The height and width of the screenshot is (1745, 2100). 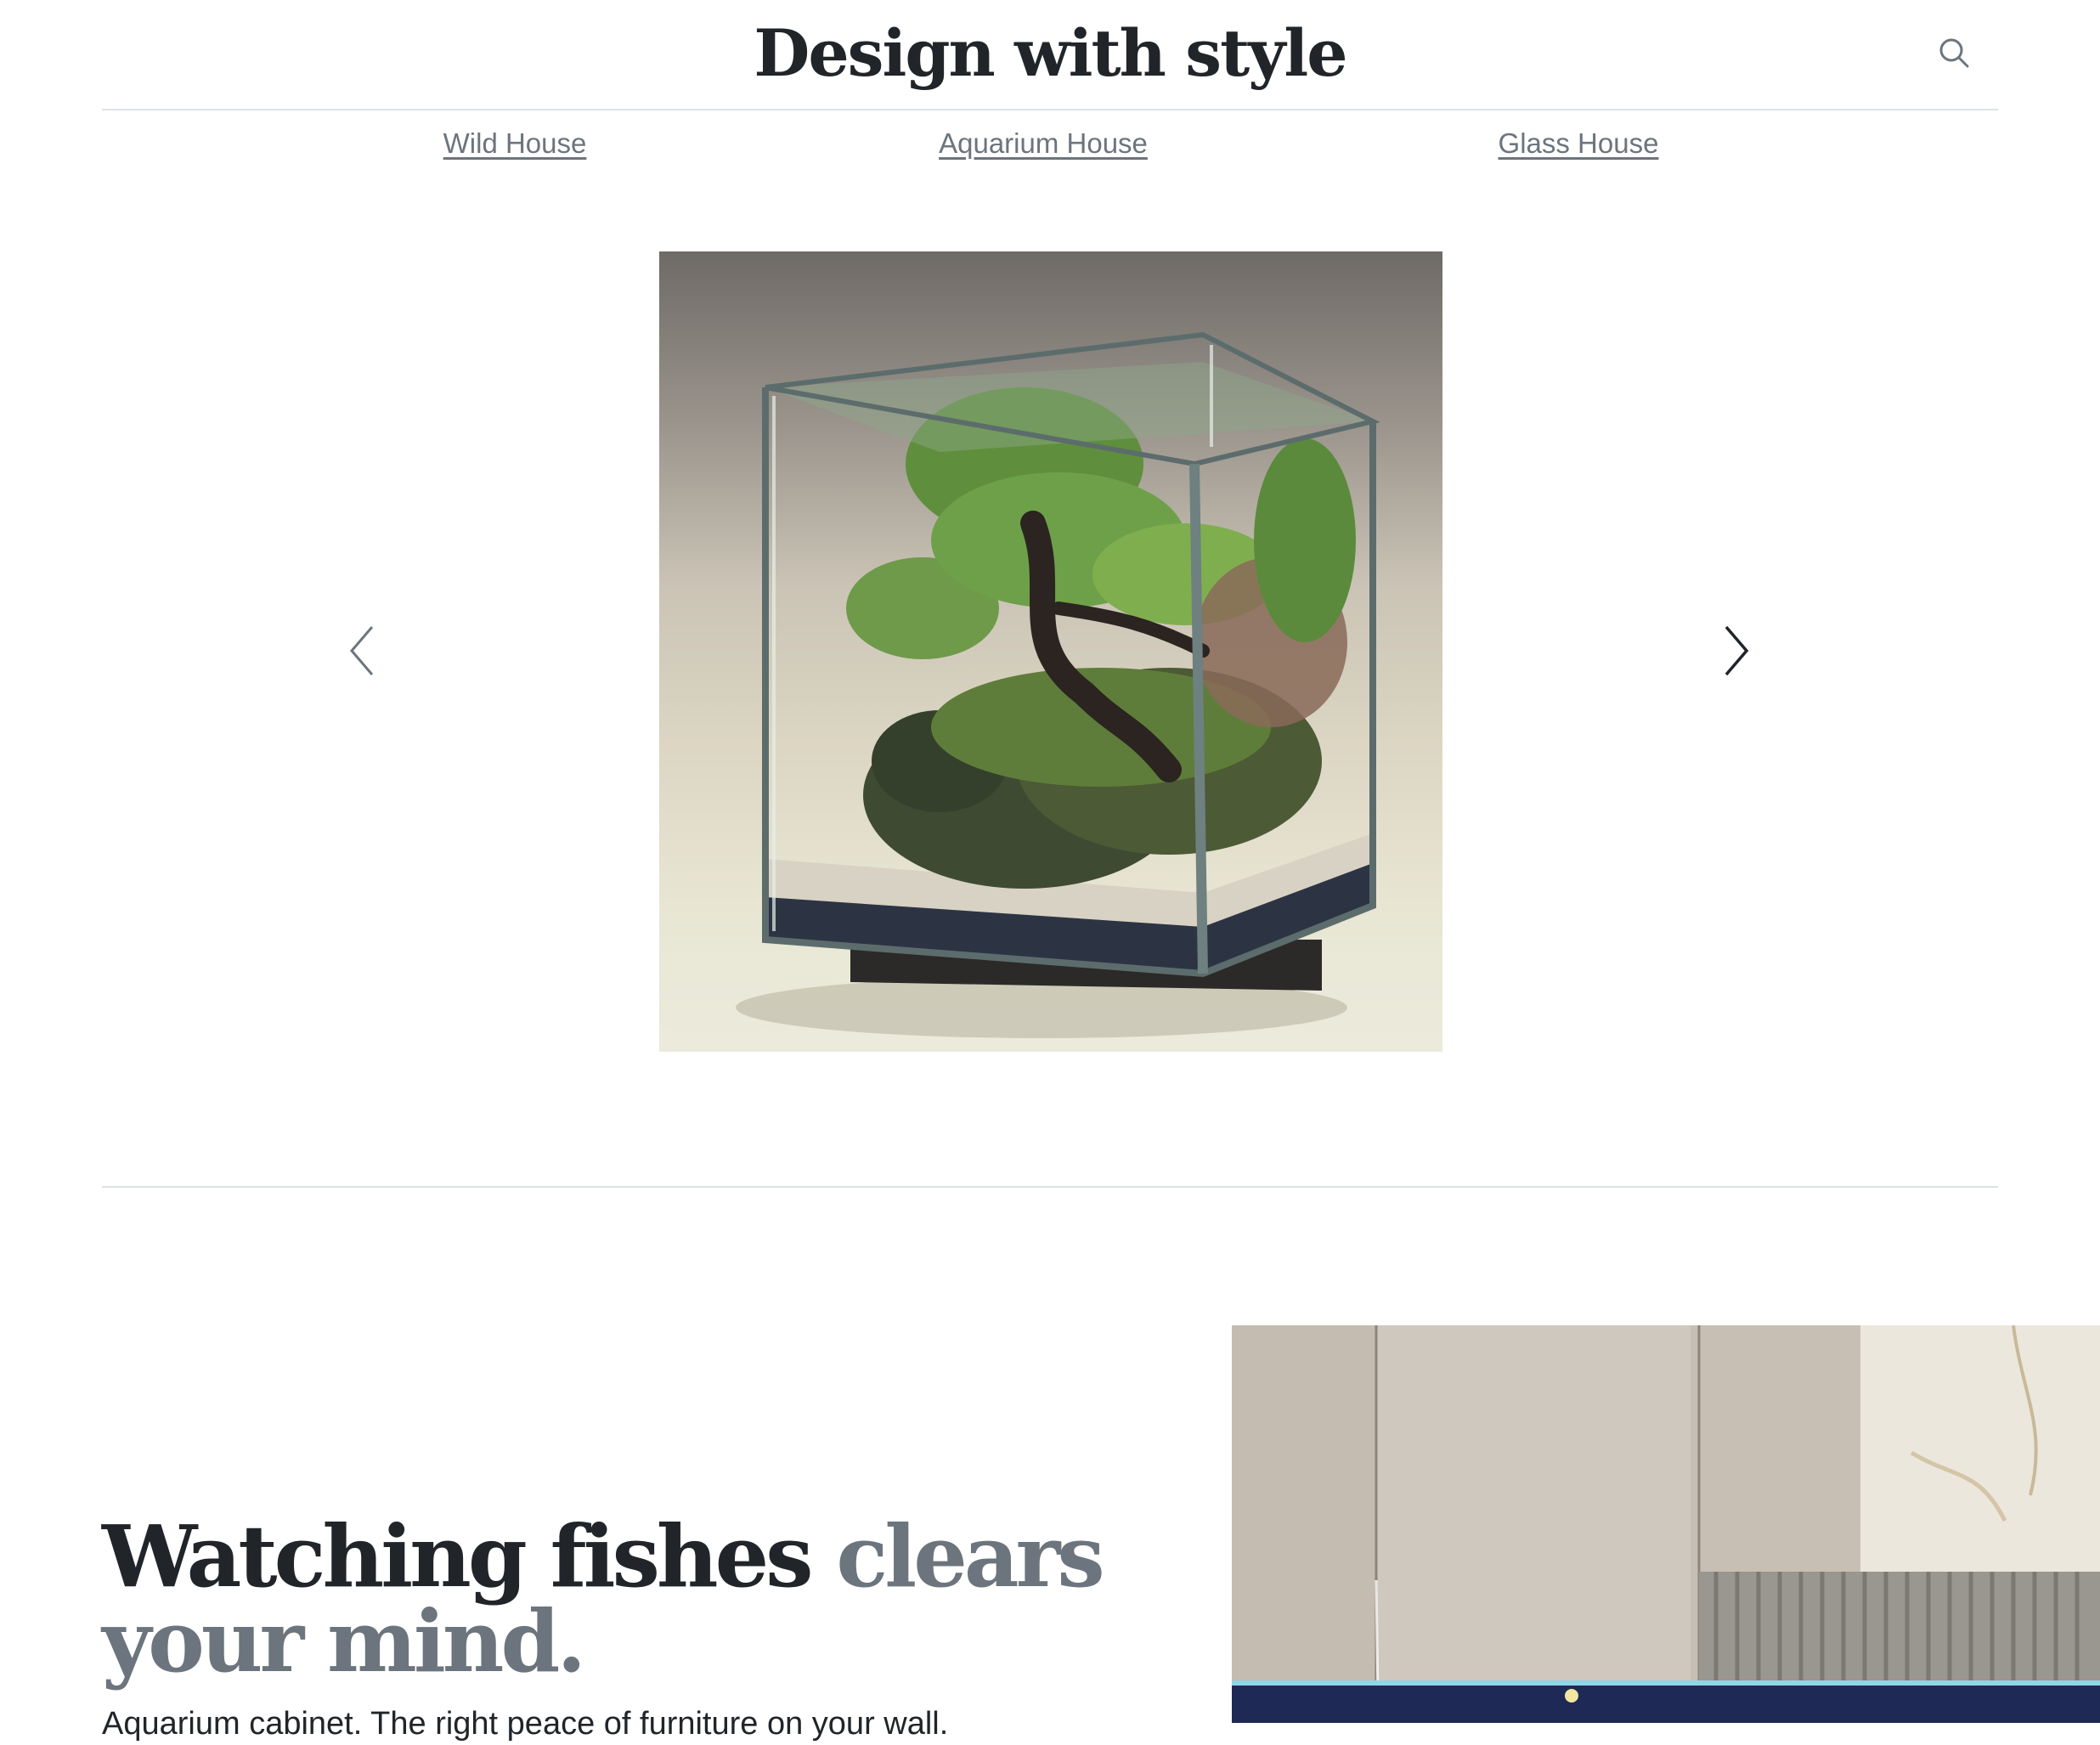 What do you see at coordinates (662, 1599) in the screenshot?
I see `feature-heading: Watching fishes clears your mind.` at bounding box center [662, 1599].